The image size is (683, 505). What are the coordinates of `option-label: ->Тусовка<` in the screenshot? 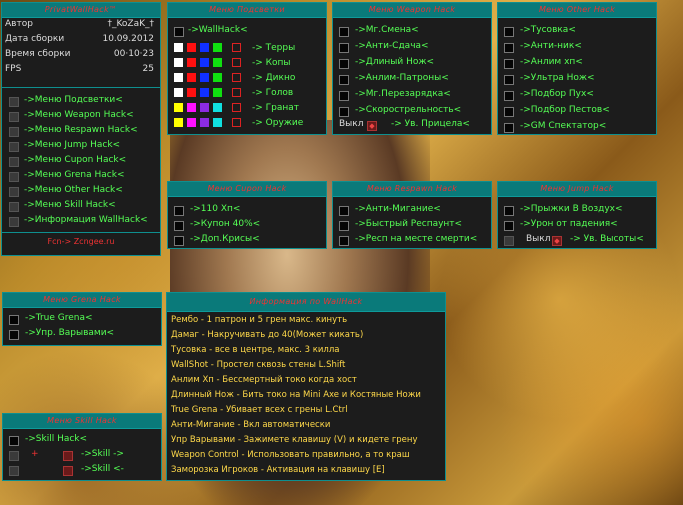 It's located at (548, 30).